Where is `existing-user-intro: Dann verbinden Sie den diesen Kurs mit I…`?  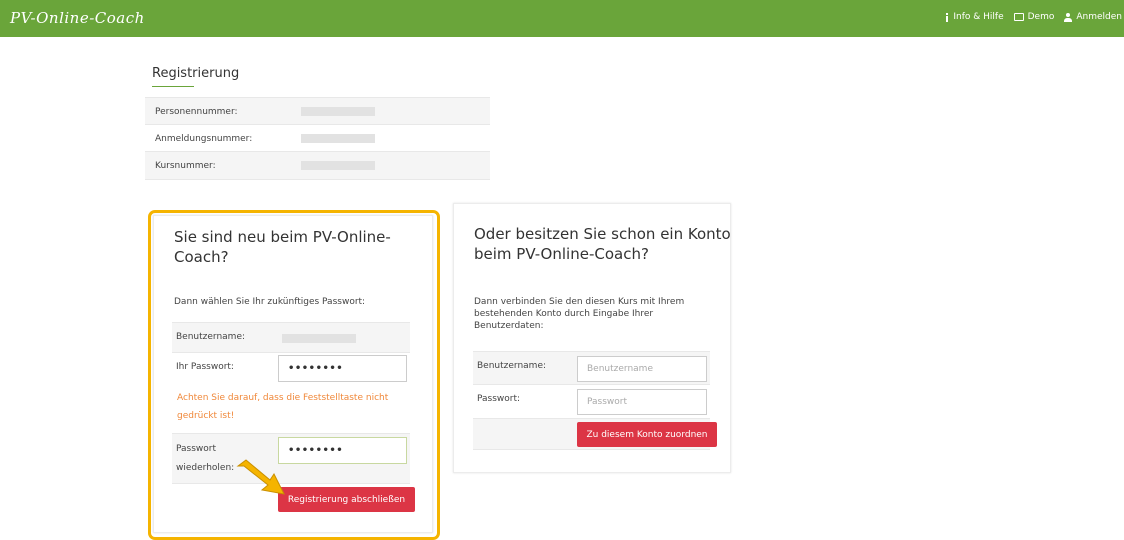 existing-user-intro: Dann verbinden Sie den diesen Kurs mit I… is located at coordinates (579, 314).